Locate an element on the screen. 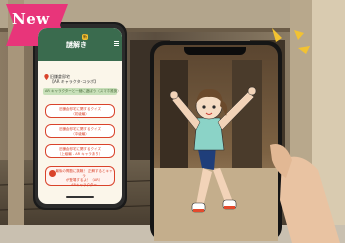 This screenshot has height=243, width=345. quiz-button-advanced: 旧鎌倉邸宅に関するクイズ （上級編 - AR キャラあり） is located at coordinates (80, 151).